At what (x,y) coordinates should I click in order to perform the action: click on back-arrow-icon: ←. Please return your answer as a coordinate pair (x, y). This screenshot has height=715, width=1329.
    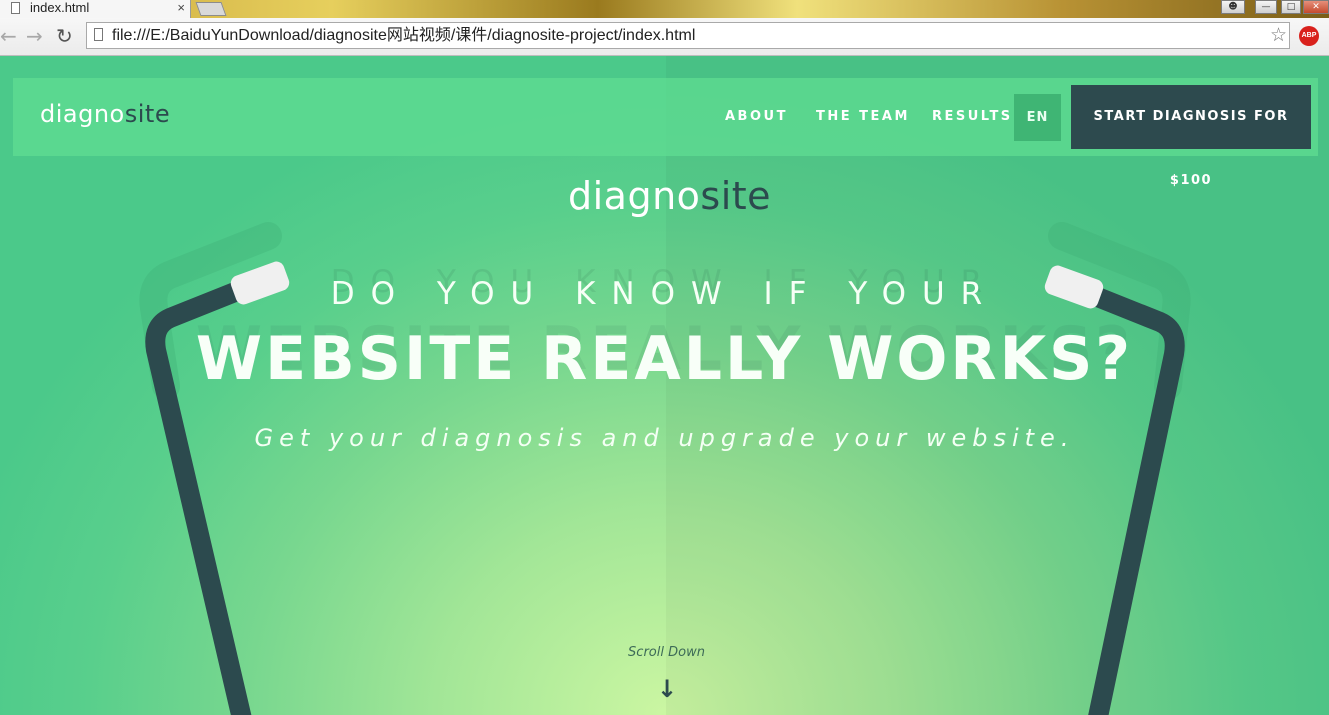
    Looking at the image, I should click on (8, 36).